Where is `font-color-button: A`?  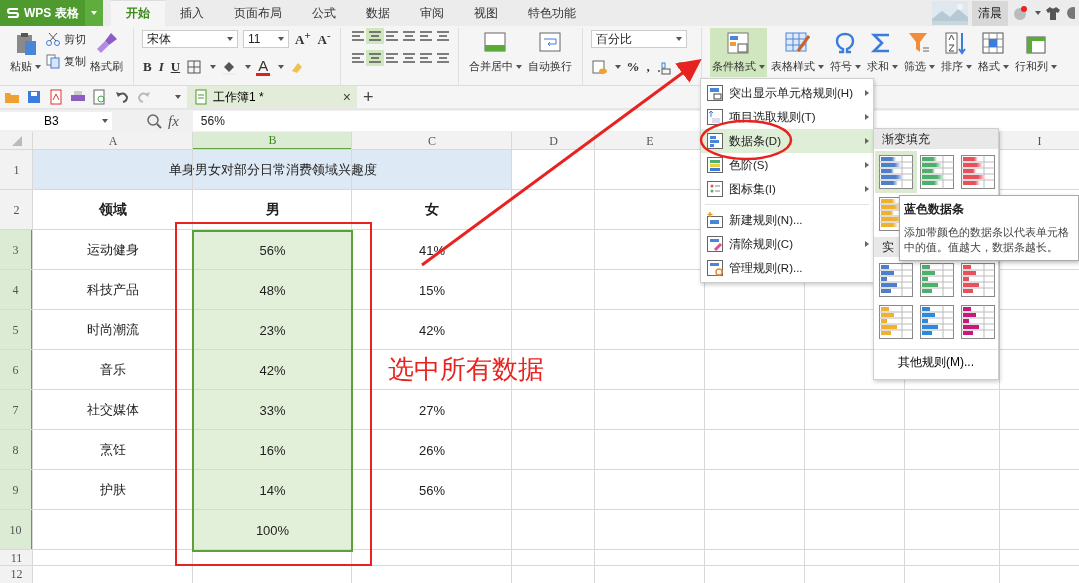
font-color-button: A is located at coordinates (263, 67).